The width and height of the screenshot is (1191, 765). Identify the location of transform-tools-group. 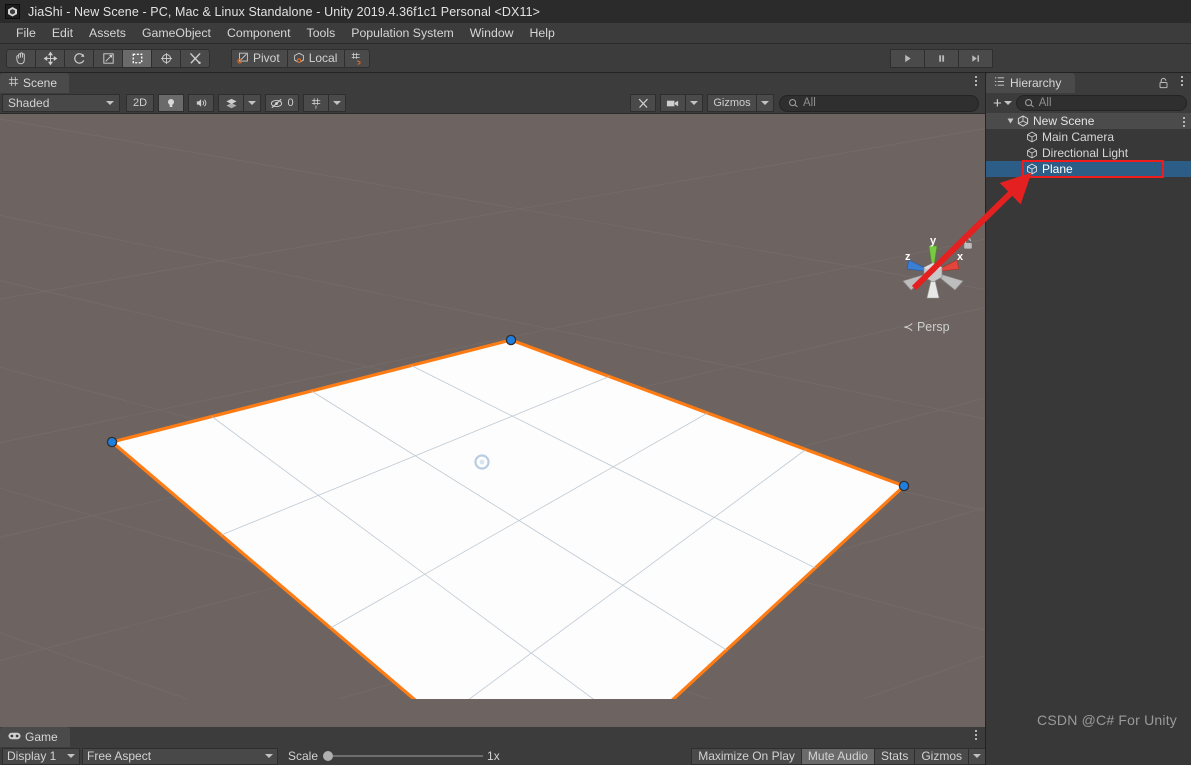
(108, 58).